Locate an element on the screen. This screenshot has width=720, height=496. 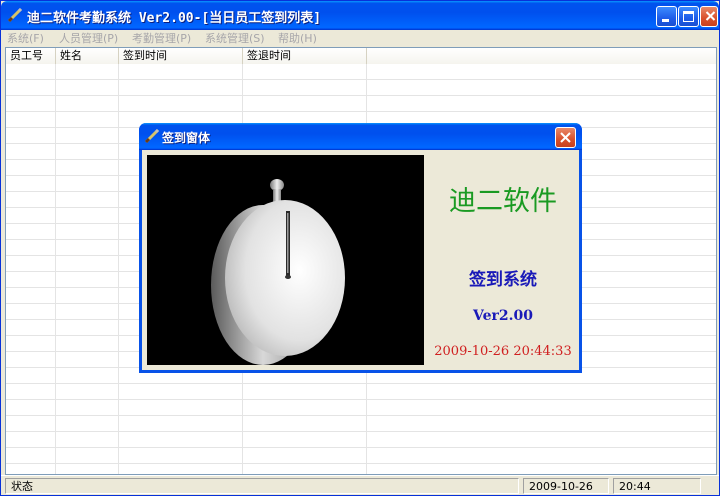
menu-help: 帮助(H) is located at coordinates (297, 38).